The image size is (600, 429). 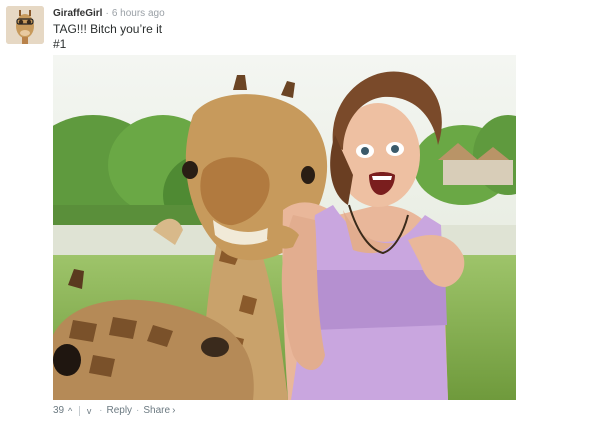 What do you see at coordinates (59, 410) in the screenshot?
I see `vote-count: 39` at bounding box center [59, 410].